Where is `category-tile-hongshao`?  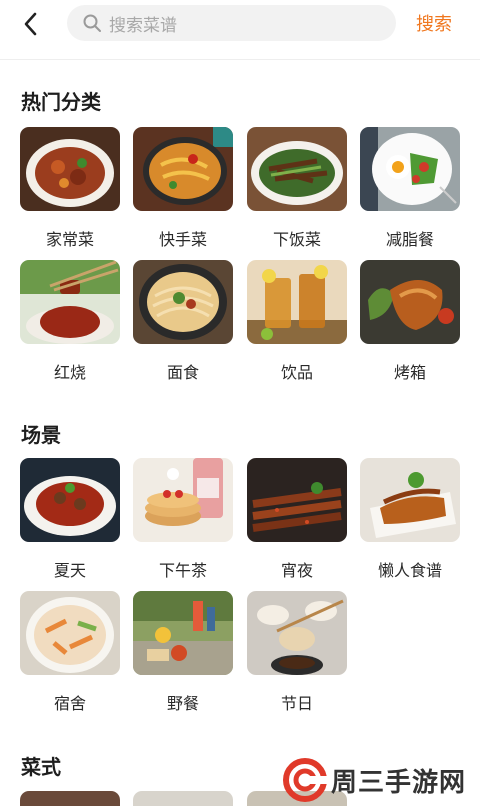 category-tile-hongshao is located at coordinates (70, 302).